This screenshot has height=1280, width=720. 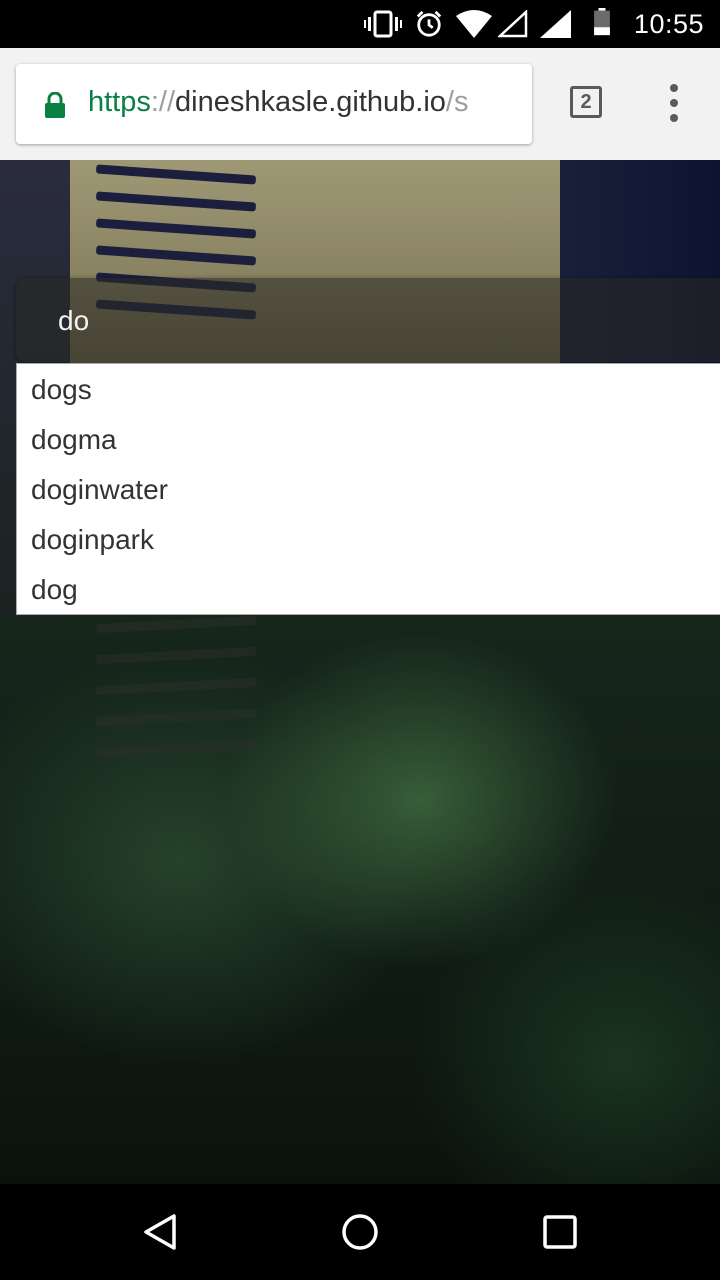 I want to click on url-path: /s, so click(x=457, y=102).